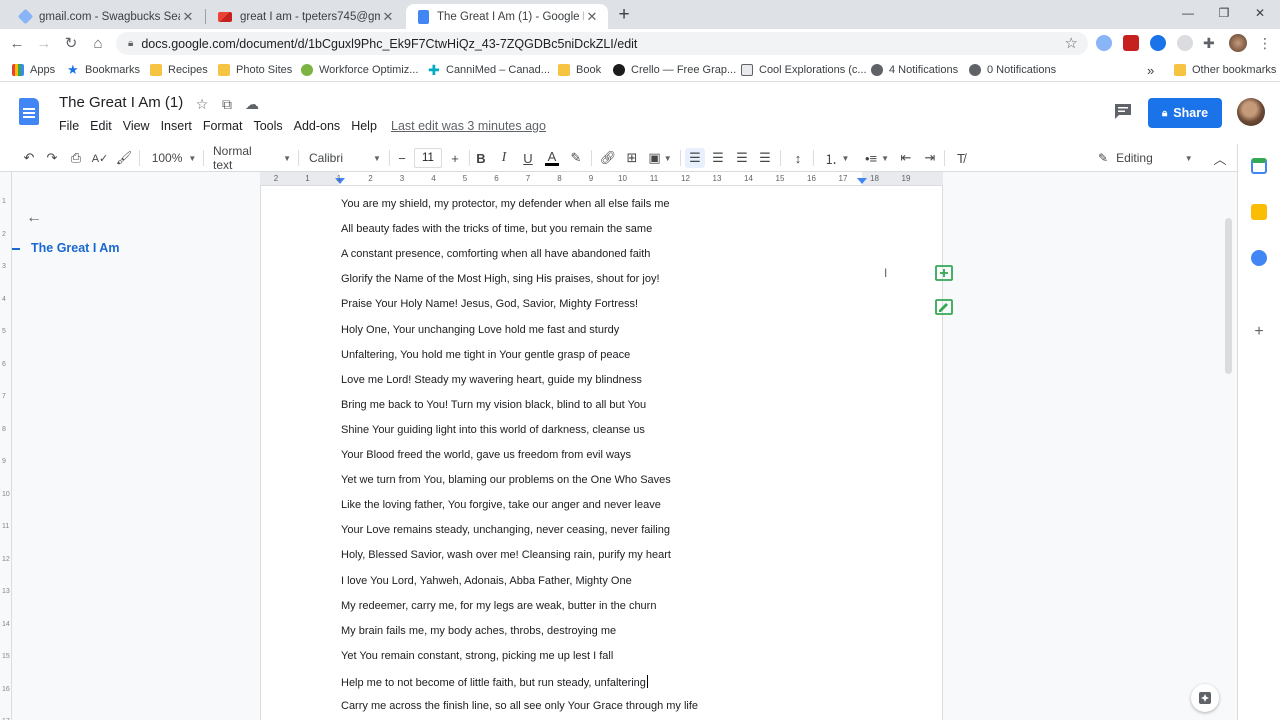  Describe the element at coordinates (944, 274) in the screenshot. I see `add-comment-icon` at that location.